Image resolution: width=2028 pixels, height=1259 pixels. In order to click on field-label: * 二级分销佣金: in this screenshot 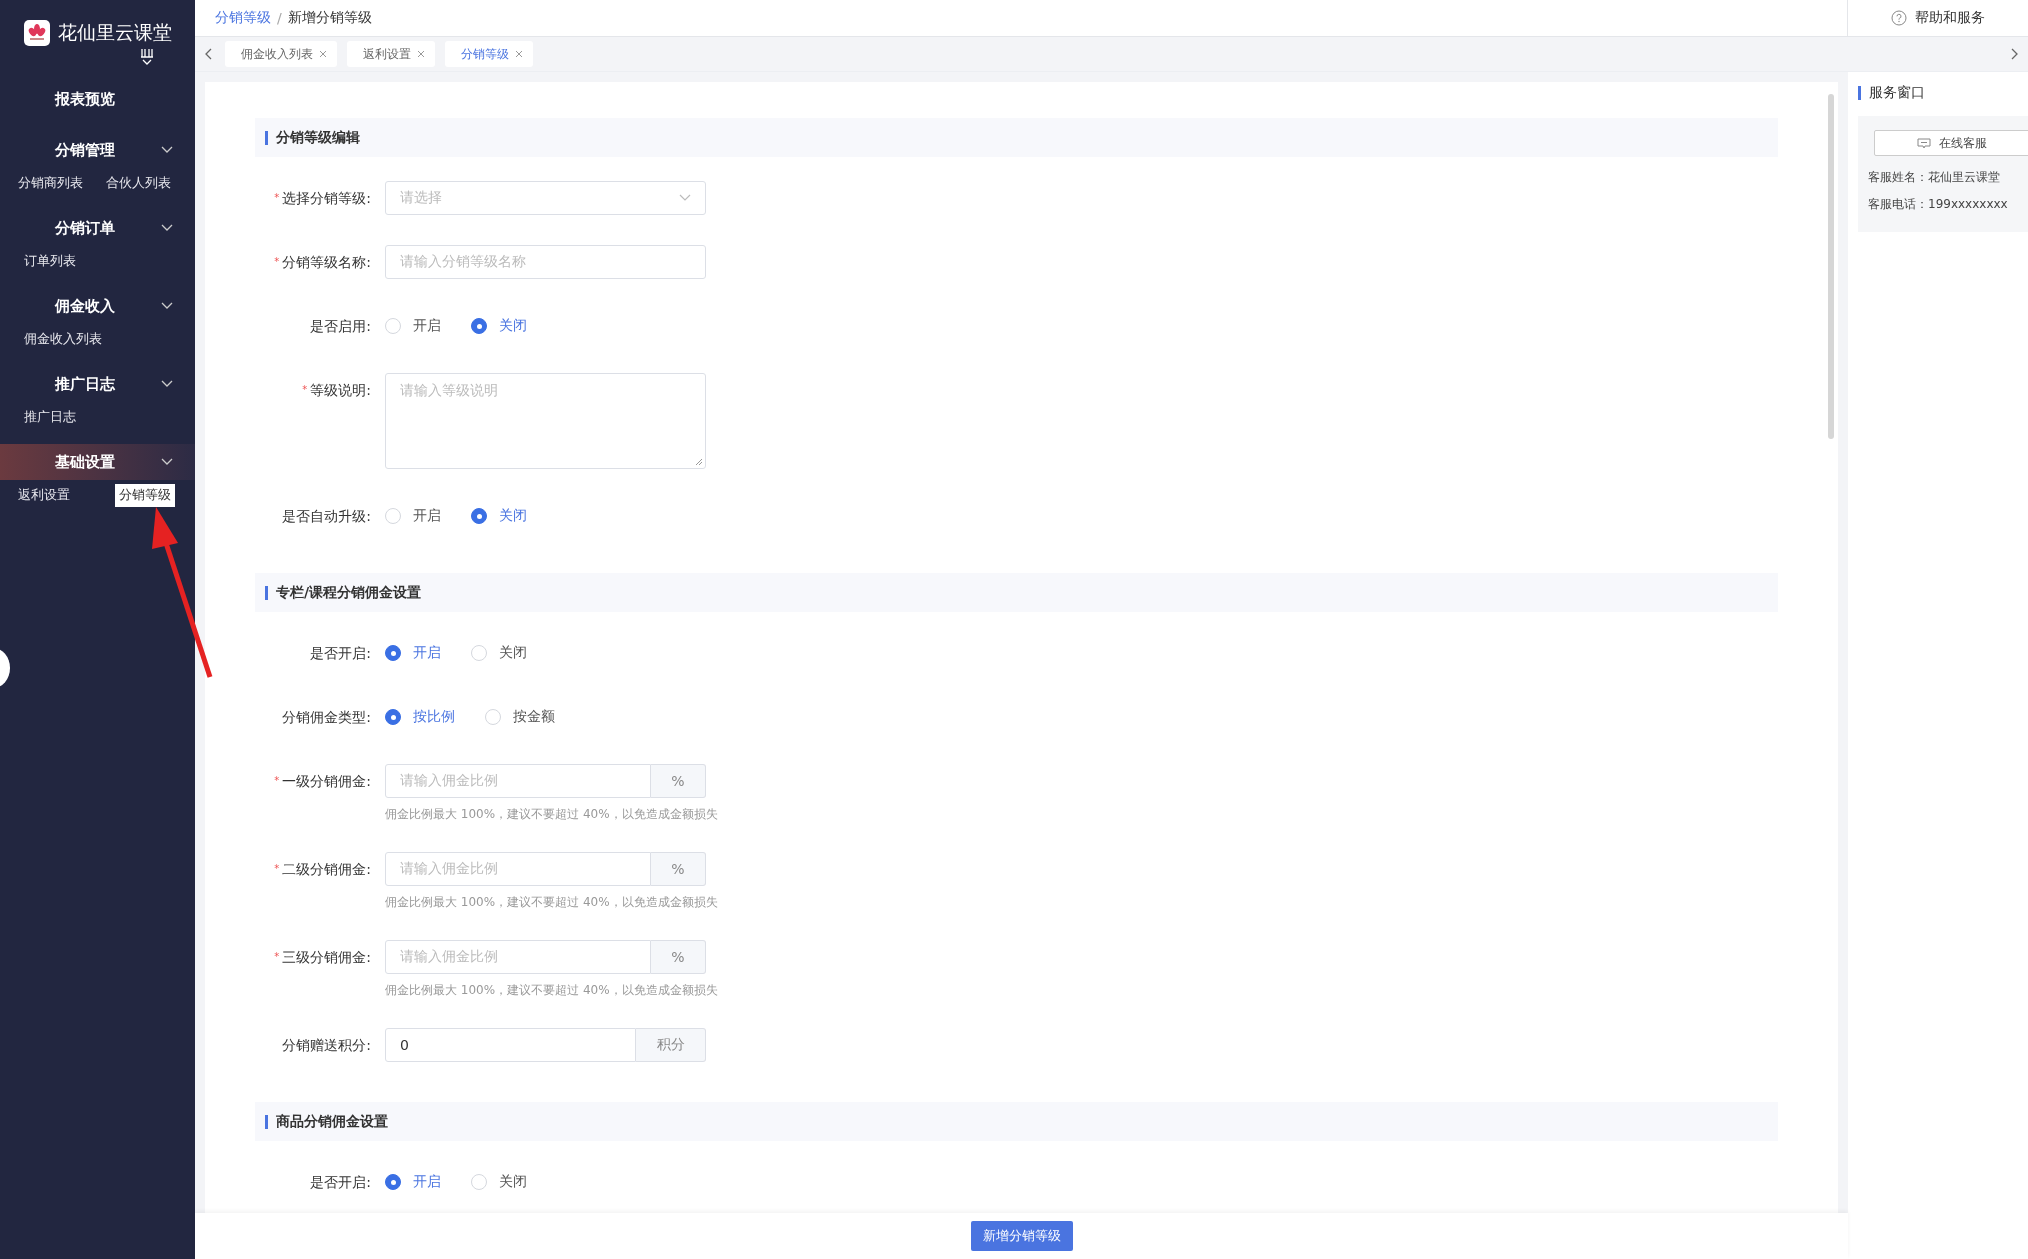, I will do `click(322, 869)`.